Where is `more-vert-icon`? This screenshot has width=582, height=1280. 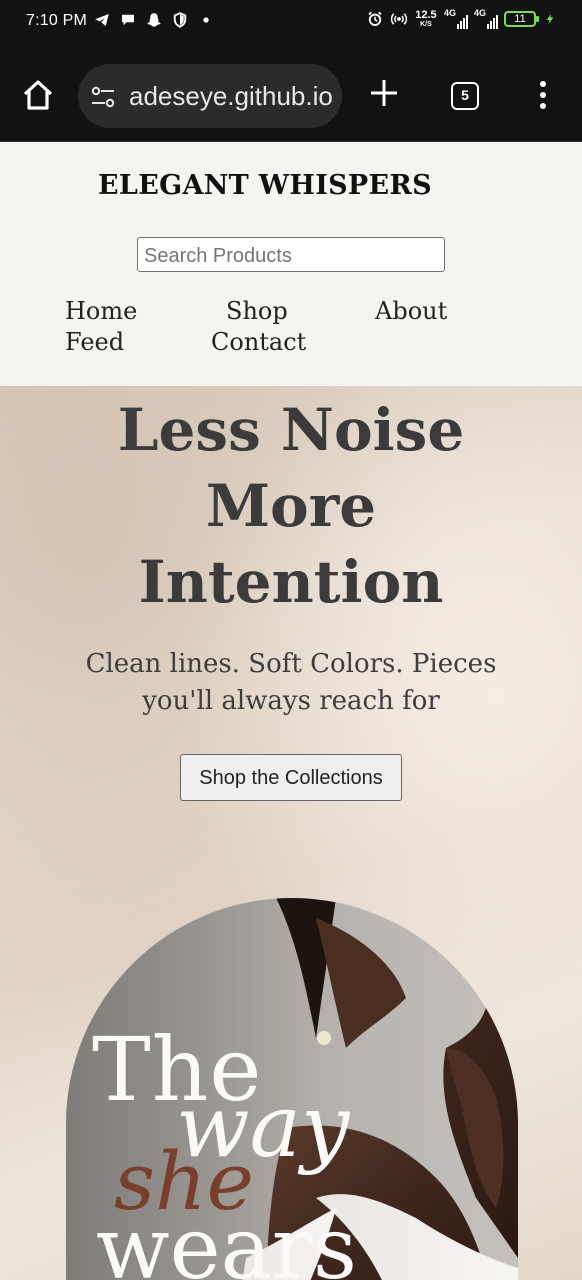 more-vert-icon is located at coordinates (543, 95).